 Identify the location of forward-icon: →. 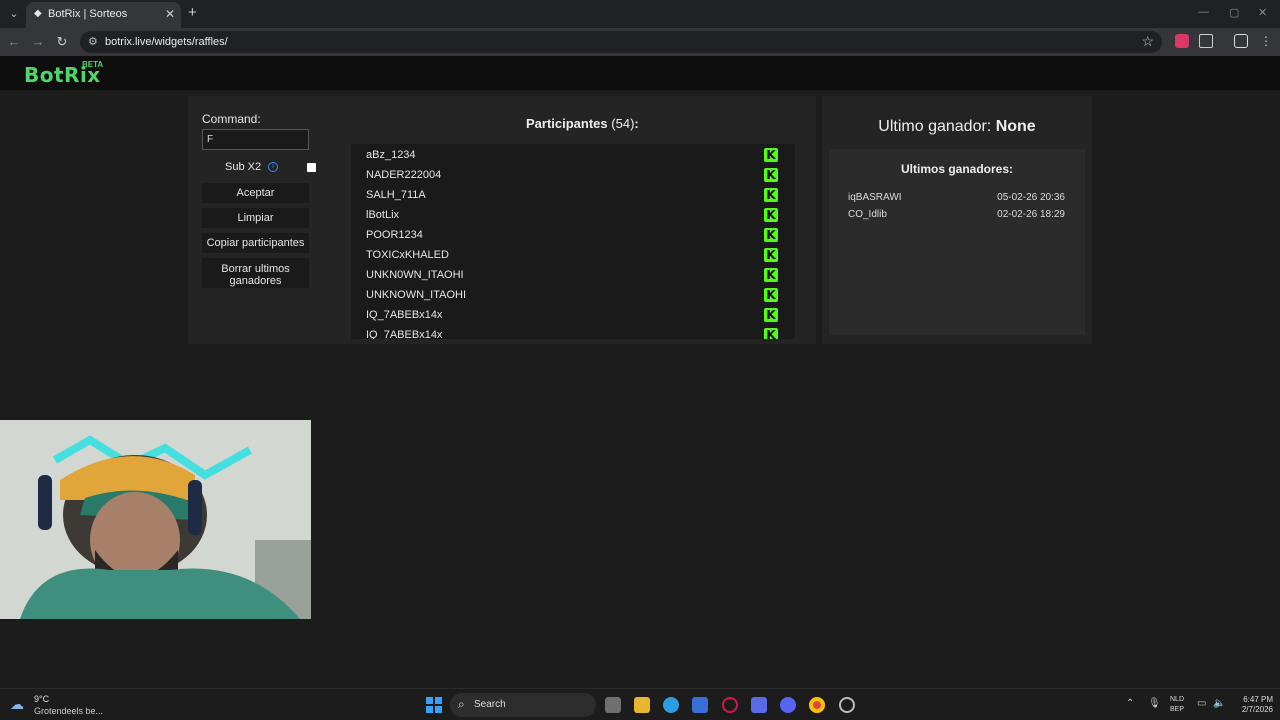
(38, 41).